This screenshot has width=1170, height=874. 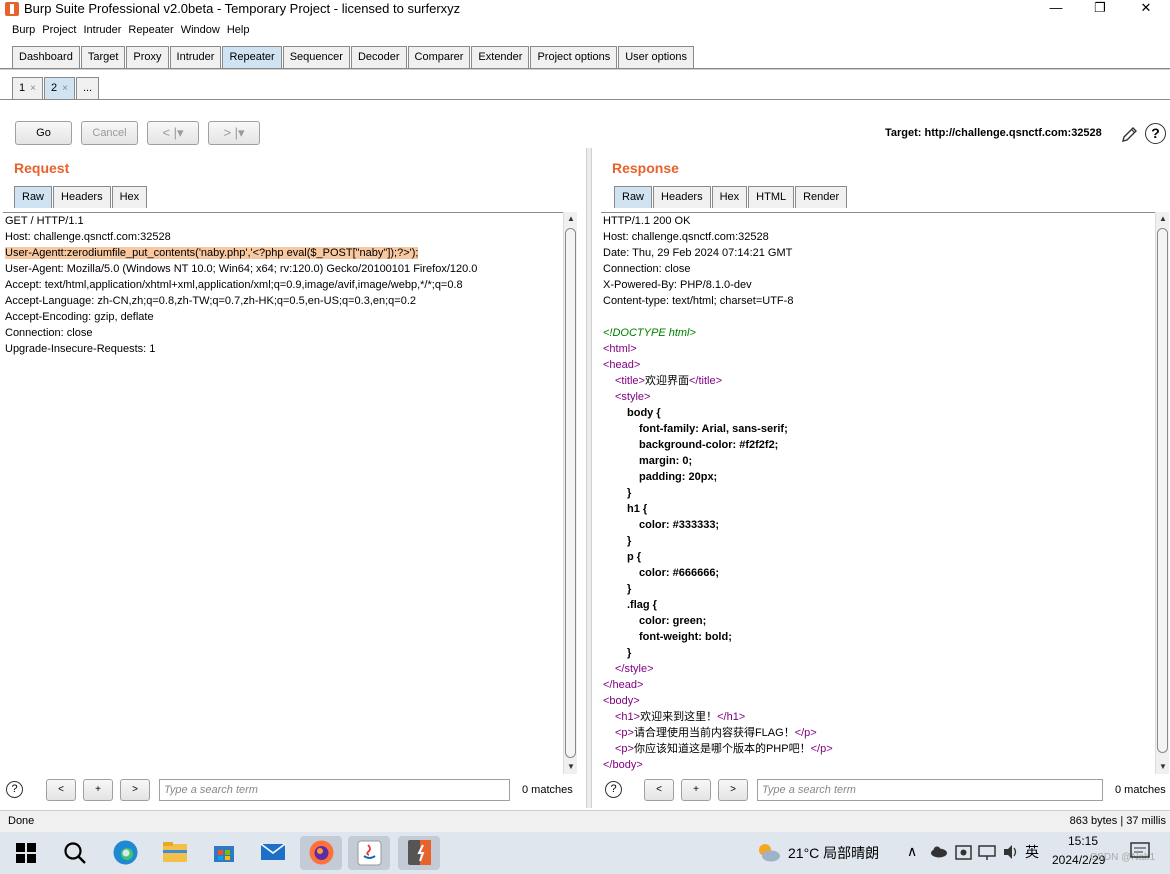 What do you see at coordinates (103, 30) in the screenshot?
I see `menu-intruder: Intruder` at bounding box center [103, 30].